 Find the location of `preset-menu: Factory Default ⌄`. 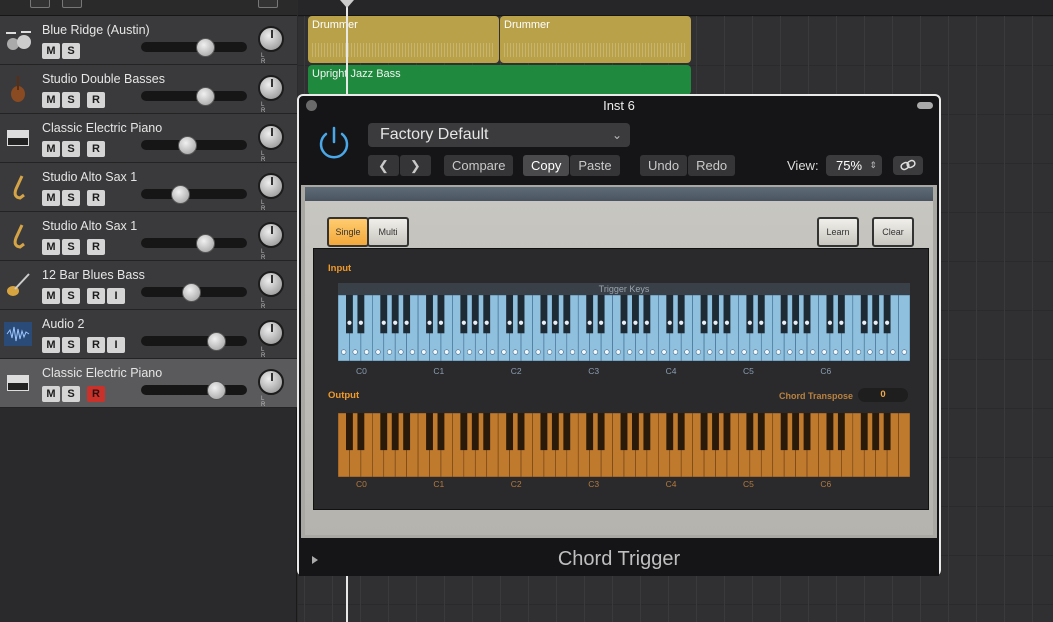

preset-menu: Factory Default ⌄ is located at coordinates (499, 135).